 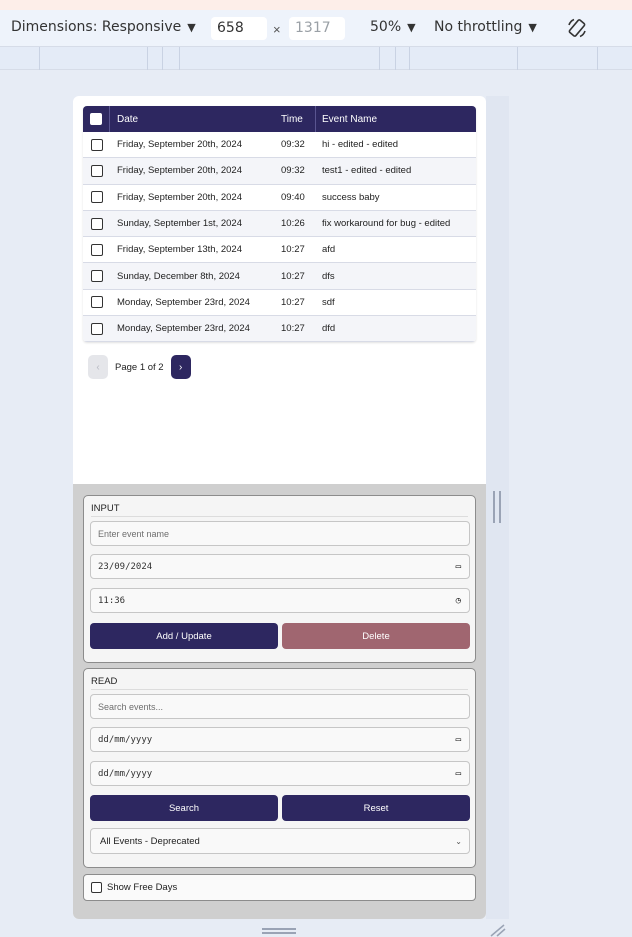 I want to click on event-time-input: 11:36 ◷, so click(x=280, y=600).